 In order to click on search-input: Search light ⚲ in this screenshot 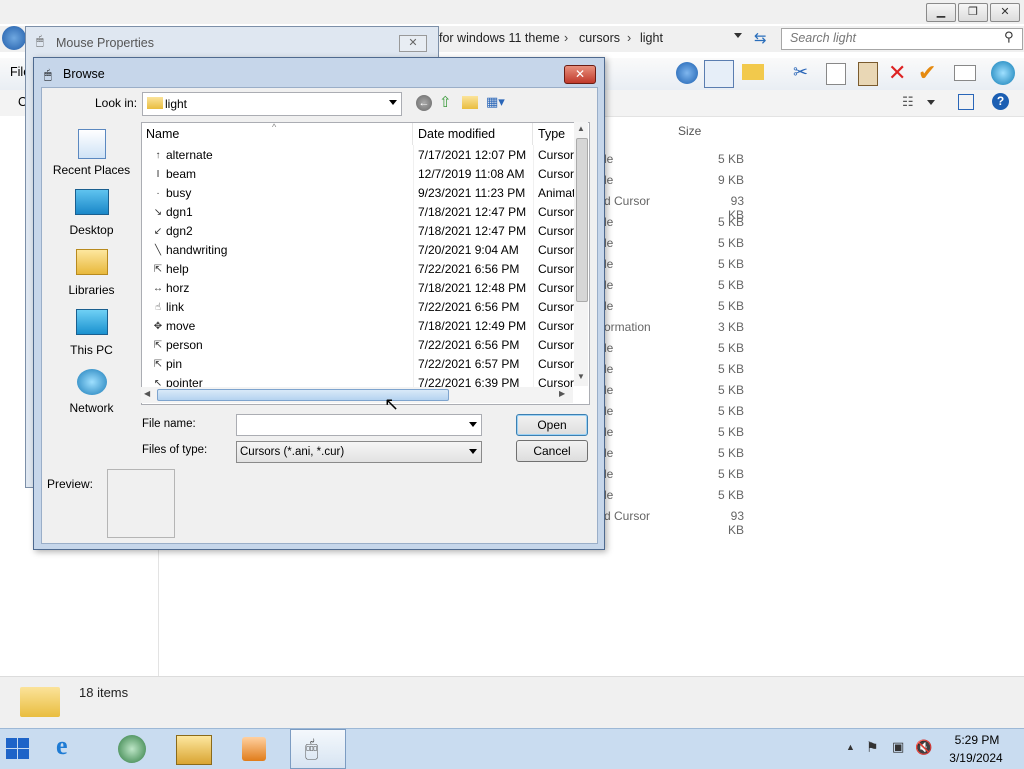, I will do `click(902, 39)`.